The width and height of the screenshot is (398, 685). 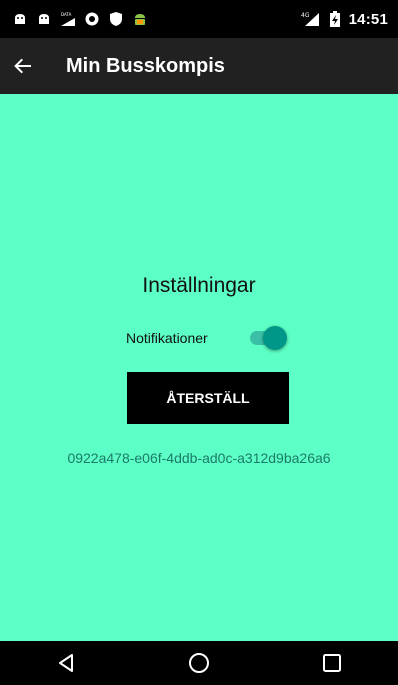 I want to click on back-button, so click(x=31, y=66).